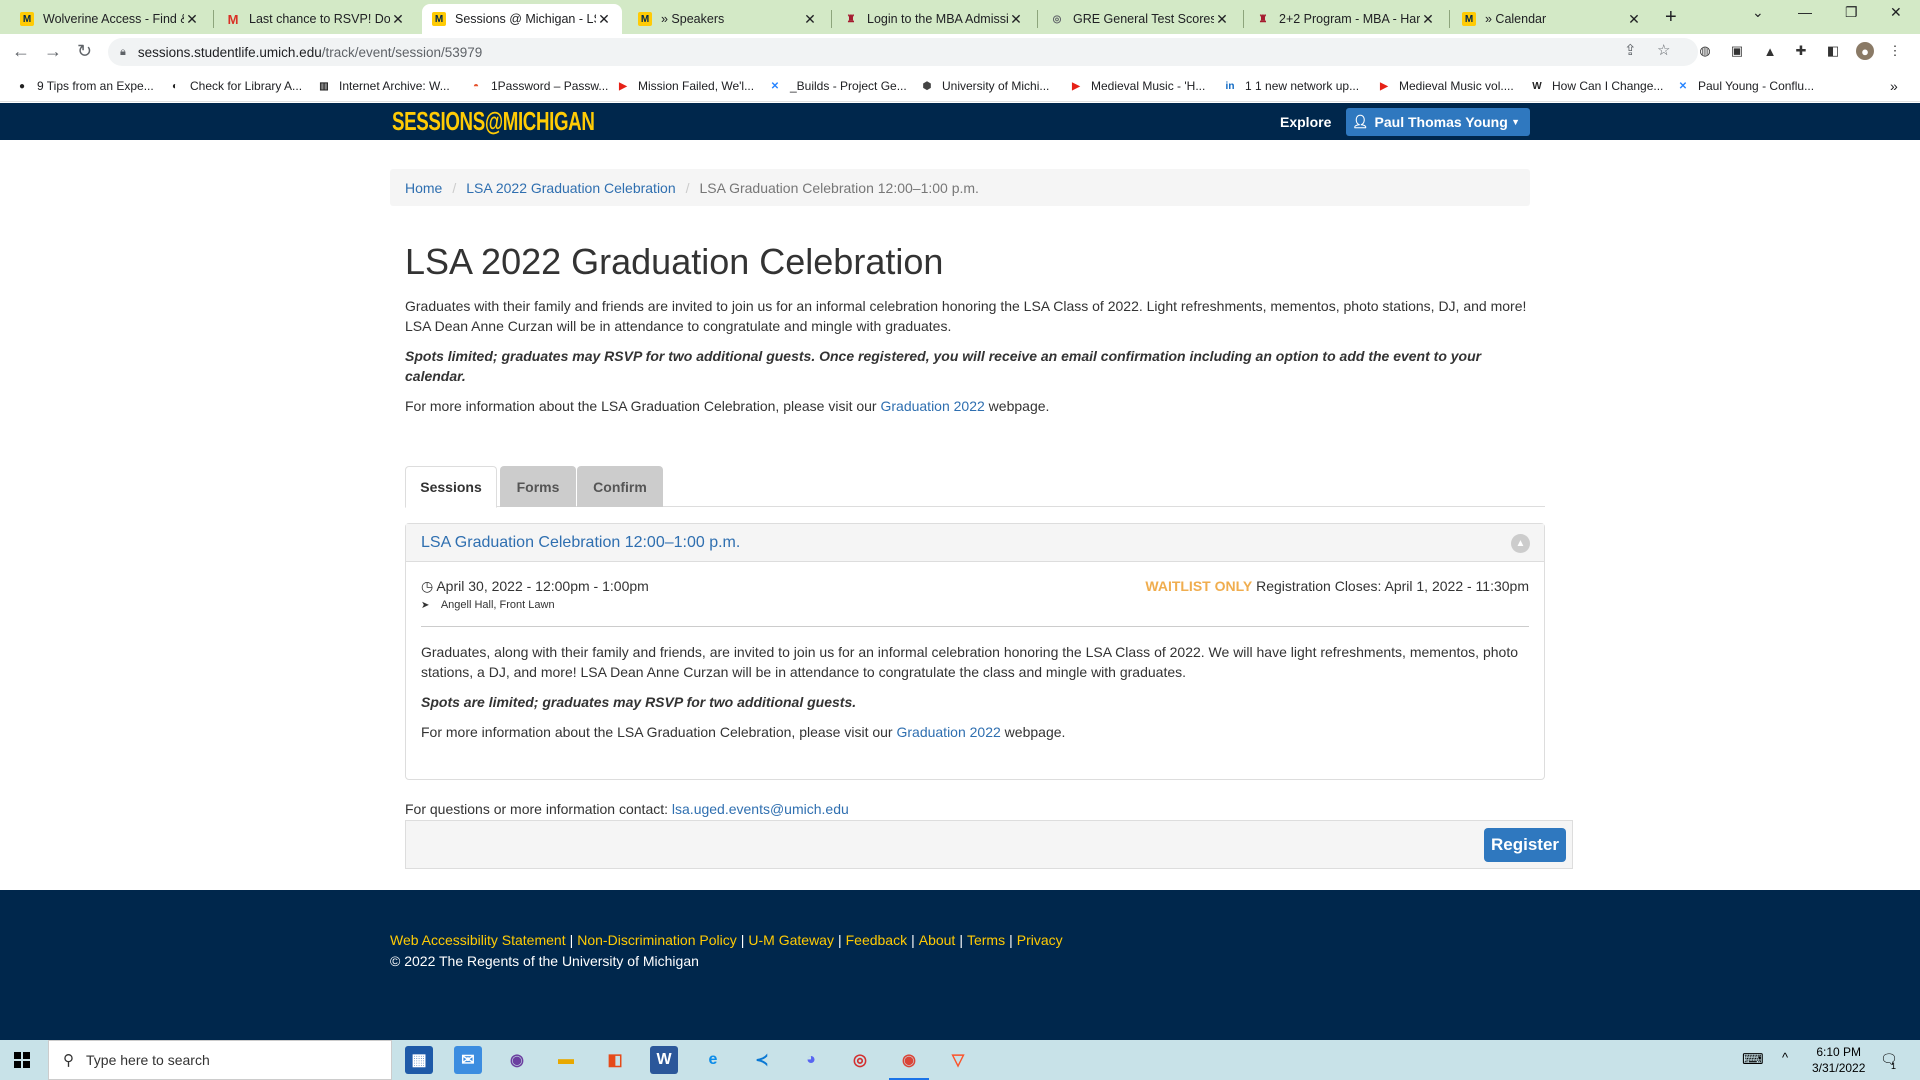  I want to click on taskbar-search-placeholder: Type here to search, so click(148, 1060).